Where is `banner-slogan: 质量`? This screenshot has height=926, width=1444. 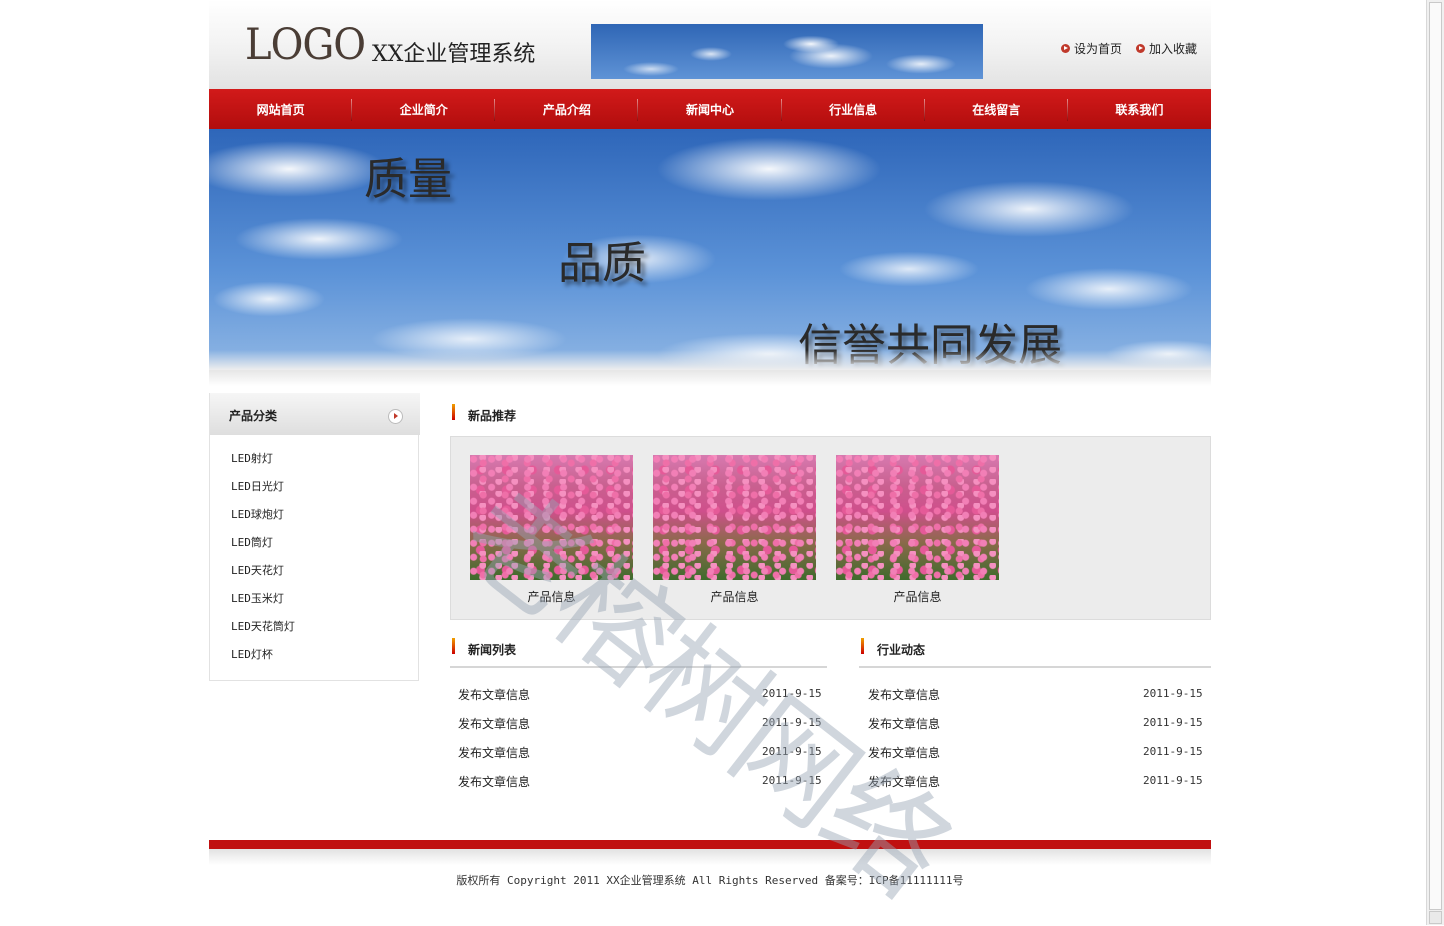
banner-slogan: 质量 is located at coordinates (408, 179).